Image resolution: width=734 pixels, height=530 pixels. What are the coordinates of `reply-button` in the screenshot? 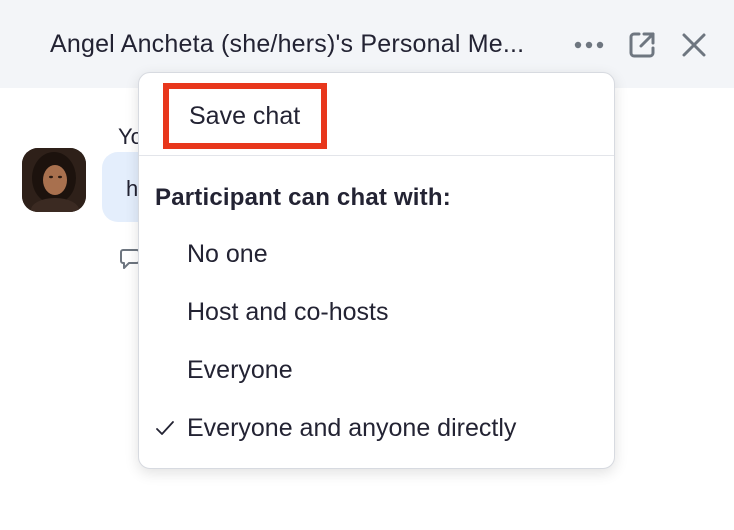 It's located at (130, 259).